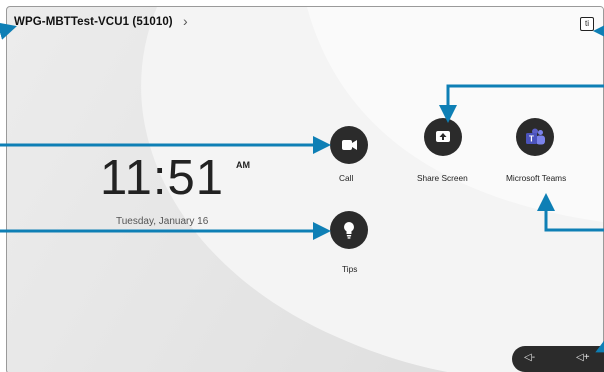 This screenshot has height=372, width=604. What do you see at coordinates (442, 178) in the screenshot?
I see `share-screen-label: Share Screen` at bounding box center [442, 178].